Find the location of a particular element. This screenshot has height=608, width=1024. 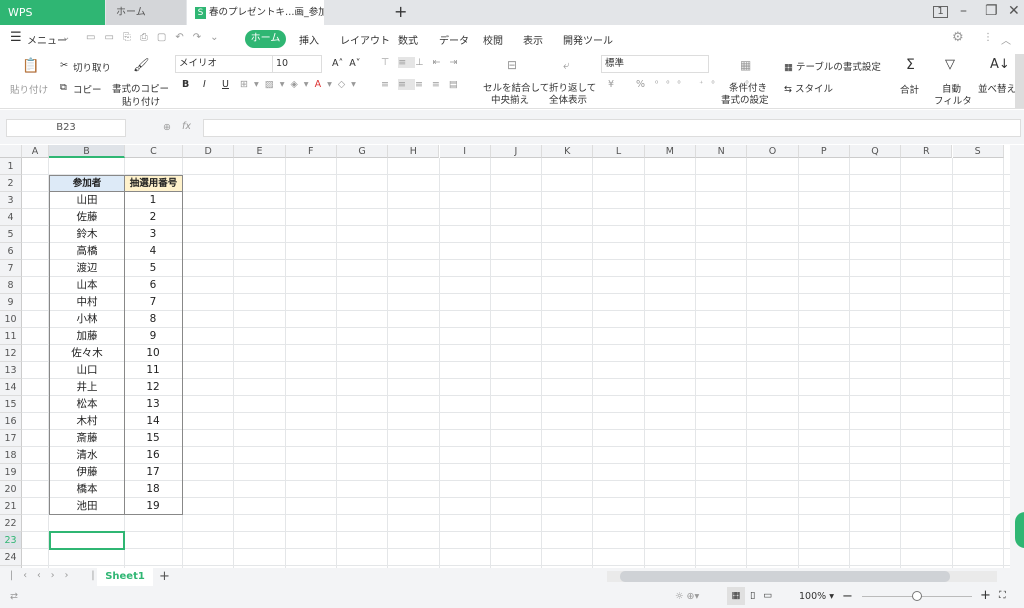

number-cell: 5 is located at coordinates (153, 268).